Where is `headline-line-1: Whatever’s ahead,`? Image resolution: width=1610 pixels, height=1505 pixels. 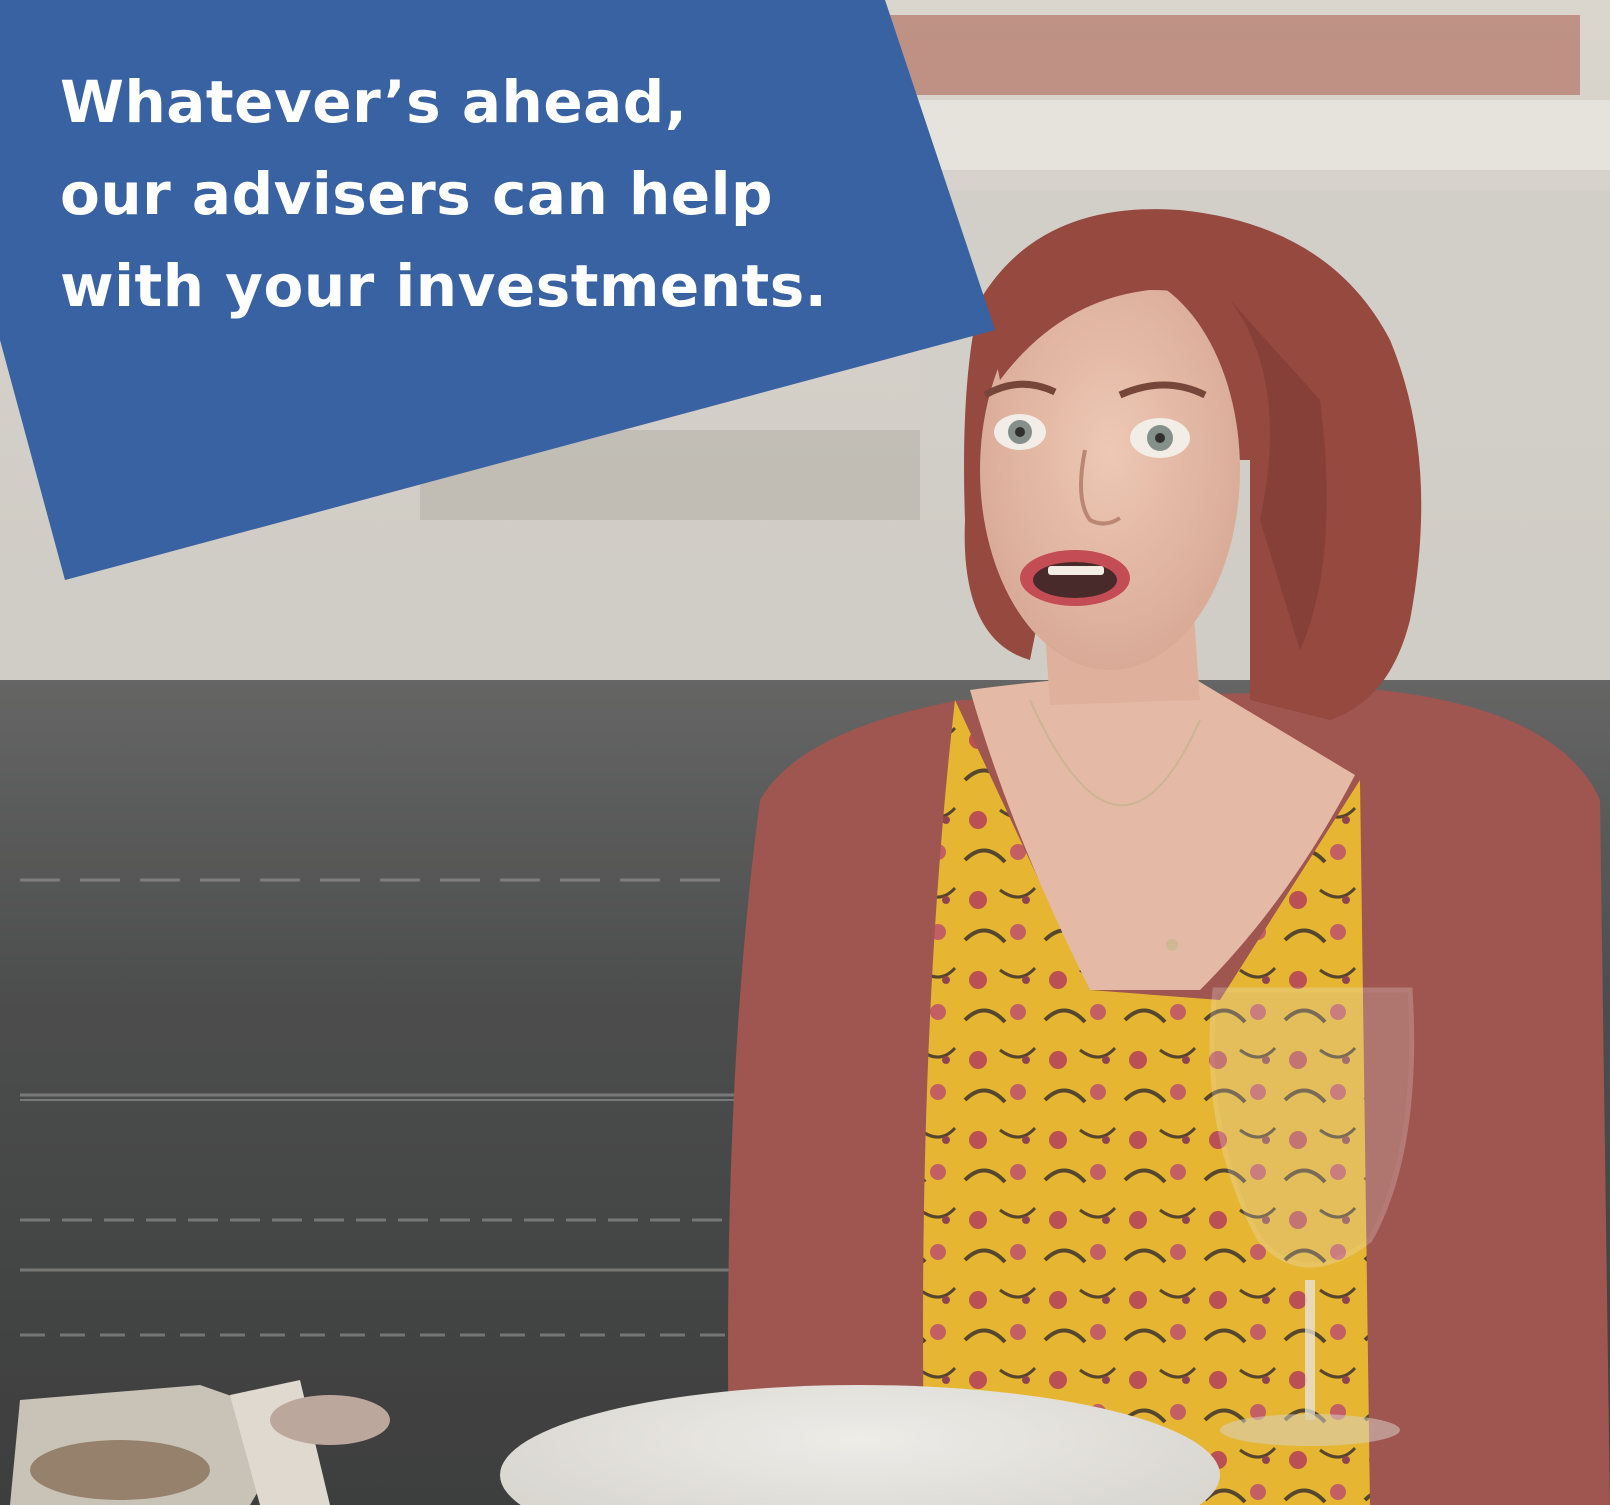 headline-line-1: Whatever’s ahead, is located at coordinates (374, 102).